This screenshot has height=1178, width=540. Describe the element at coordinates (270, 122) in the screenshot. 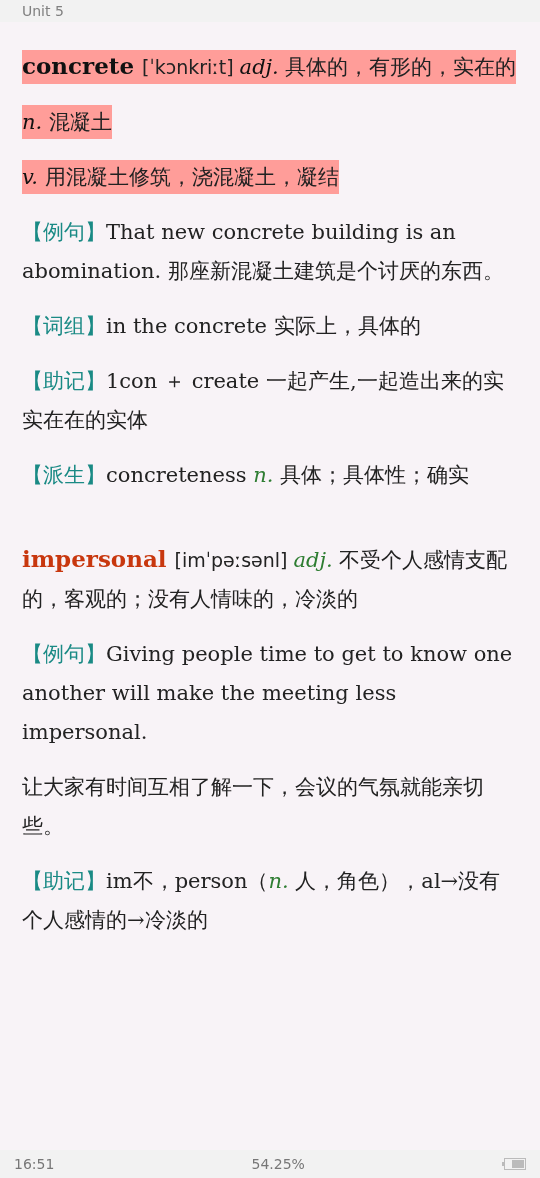

I see `definition-paragraph: n. 混凝土` at that location.